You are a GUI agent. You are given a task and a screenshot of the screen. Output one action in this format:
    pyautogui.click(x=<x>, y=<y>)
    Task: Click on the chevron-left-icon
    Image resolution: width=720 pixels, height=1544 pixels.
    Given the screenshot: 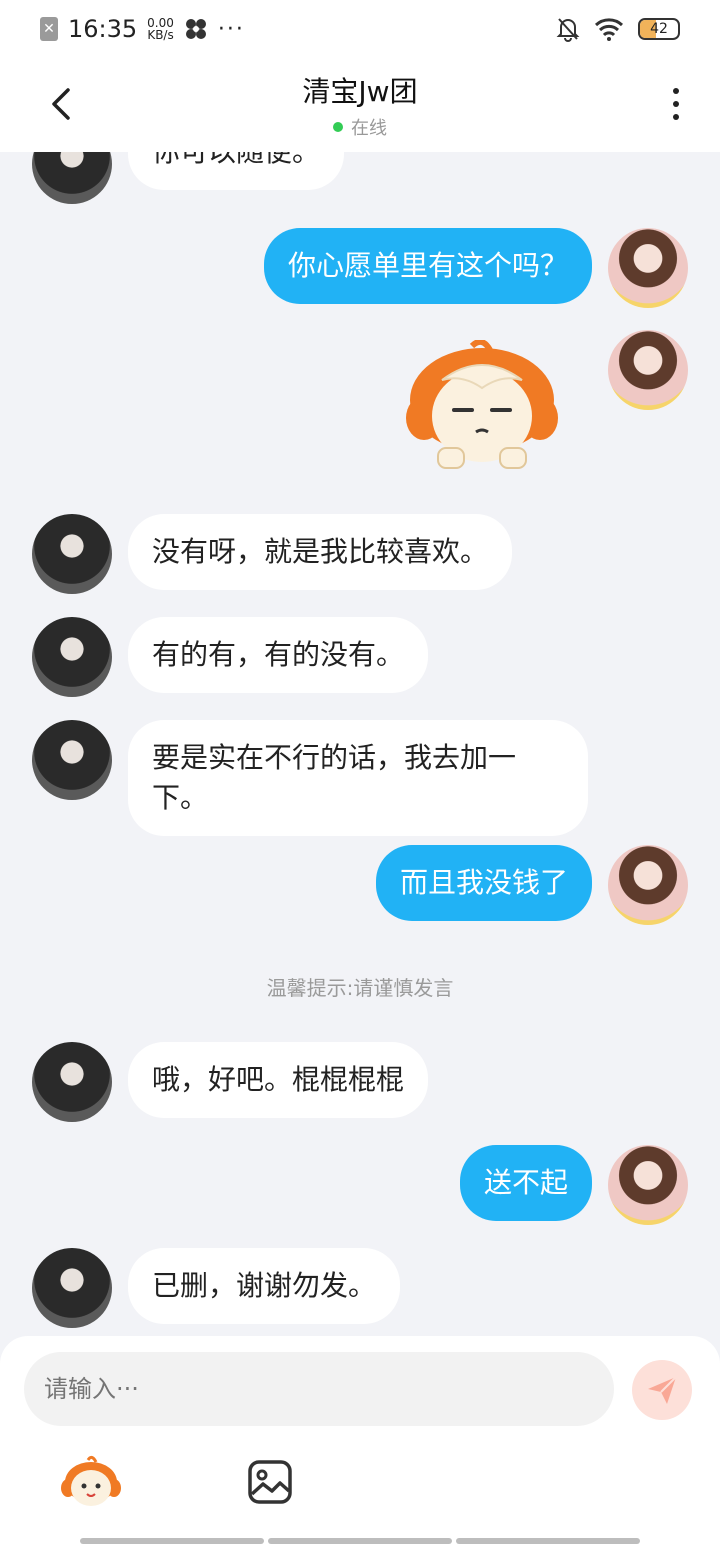 What is the action you would take?
    pyautogui.click(x=62, y=104)
    